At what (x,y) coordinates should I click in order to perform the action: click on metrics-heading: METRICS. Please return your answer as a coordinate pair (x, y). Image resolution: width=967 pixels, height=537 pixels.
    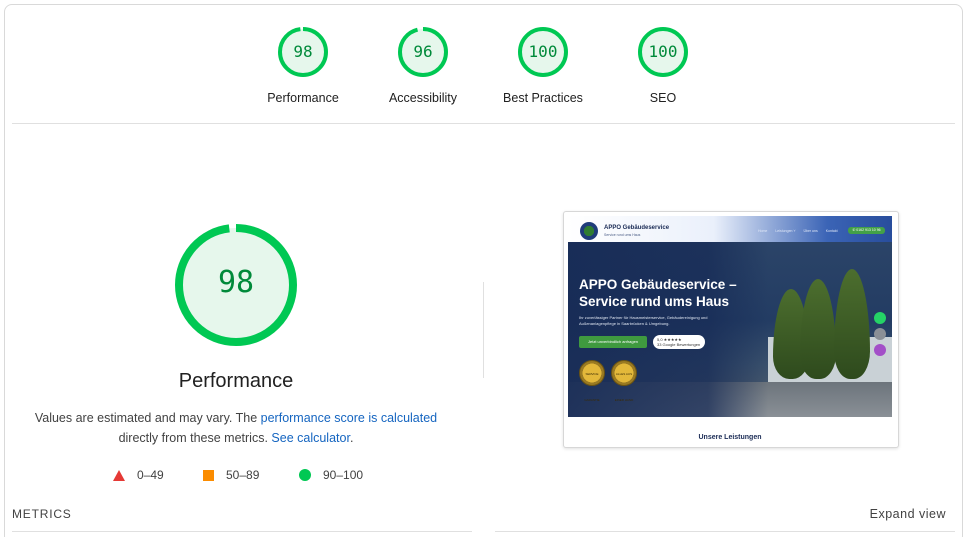
    Looking at the image, I should click on (42, 514).